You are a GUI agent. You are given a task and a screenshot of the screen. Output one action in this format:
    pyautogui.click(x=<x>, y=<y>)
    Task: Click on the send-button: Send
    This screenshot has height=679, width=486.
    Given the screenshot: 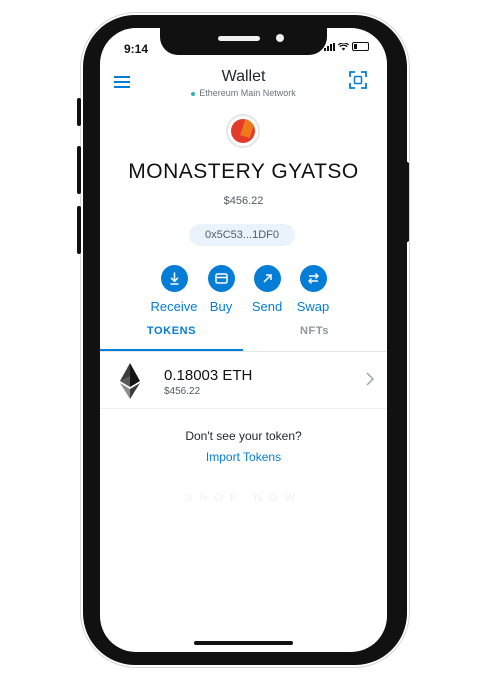 What is the action you would take?
    pyautogui.click(x=267, y=289)
    